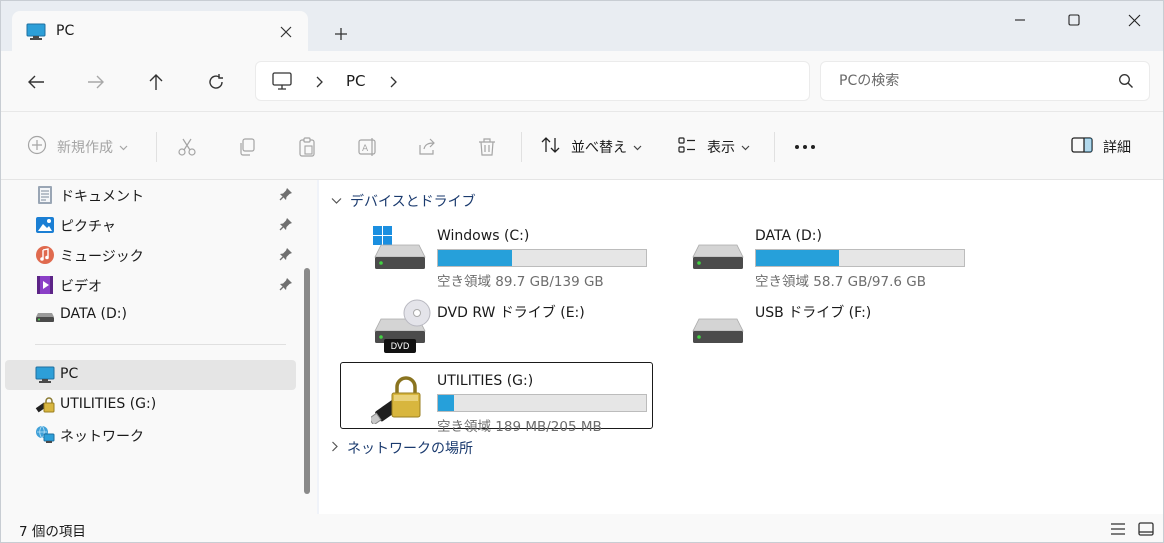 The width and height of the screenshot is (1164, 543). Describe the element at coordinates (156, 82) in the screenshot. I see `up-button` at that location.